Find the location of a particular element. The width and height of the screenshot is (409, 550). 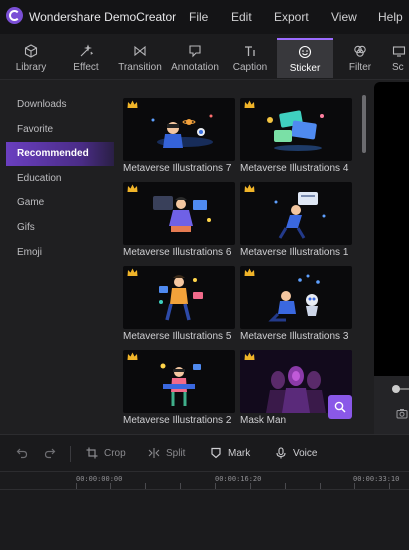

sticker-card: Metaverse Illustrations 2 is located at coordinates (179, 388).